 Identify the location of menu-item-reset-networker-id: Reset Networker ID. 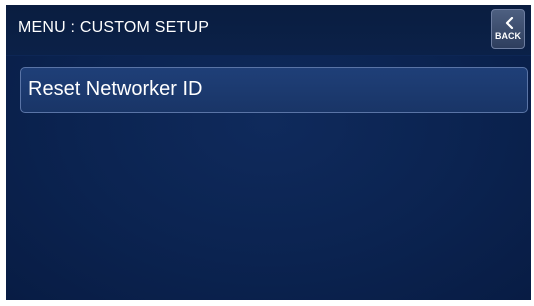
(274, 90).